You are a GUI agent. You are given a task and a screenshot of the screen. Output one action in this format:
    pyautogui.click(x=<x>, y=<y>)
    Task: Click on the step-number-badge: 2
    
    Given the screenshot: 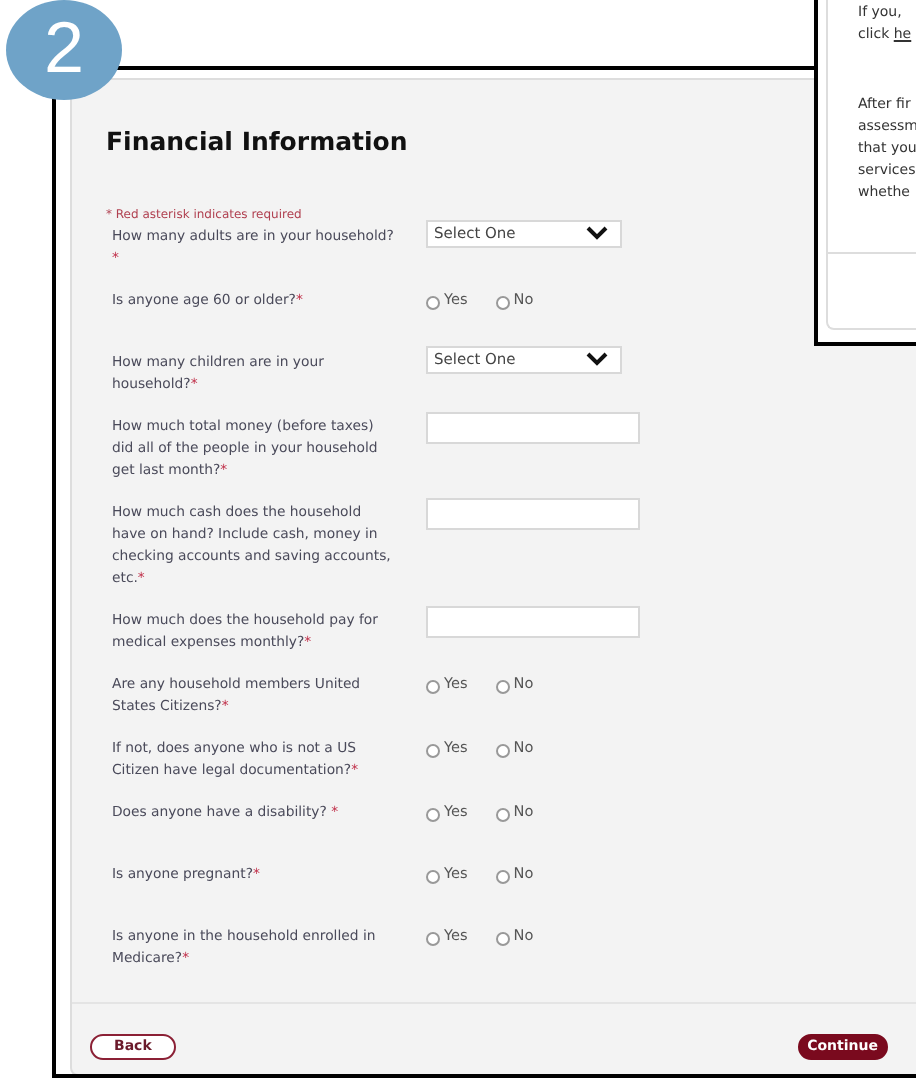 What is the action you would take?
    pyautogui.click(x=64, y=50)
    